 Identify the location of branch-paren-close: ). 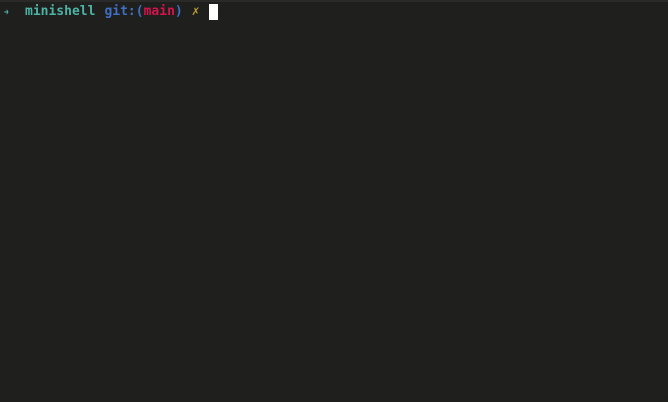
(178, 11).